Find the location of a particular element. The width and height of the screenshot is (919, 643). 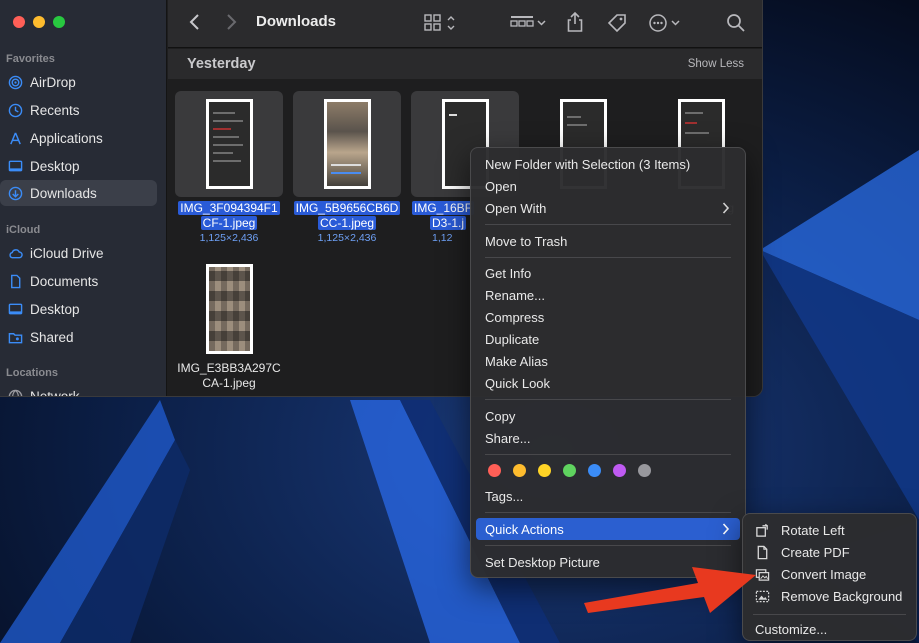

search-icon is located at coordinates (736, 23).